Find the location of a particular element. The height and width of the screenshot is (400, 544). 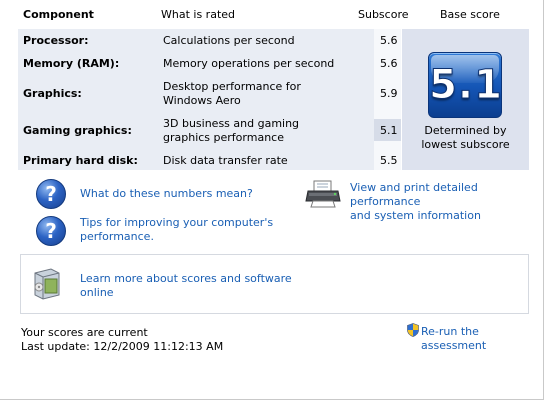

row-graphics-rated-line1: Desktop performance for is located at coordinates (232, 86).